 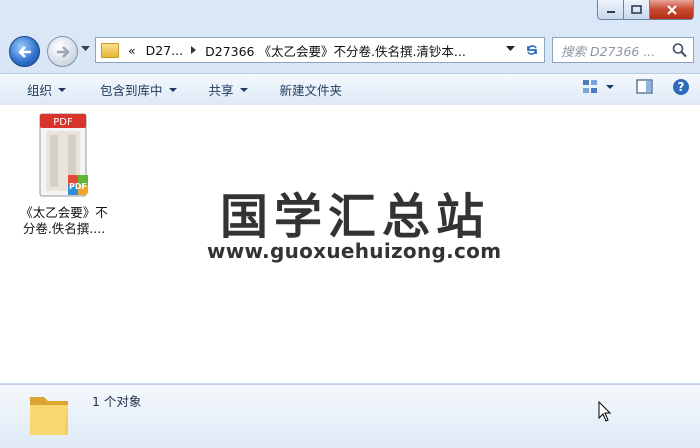 I want to click on include-in-library-menu: 包含到库中, so click(x=138, y=89).